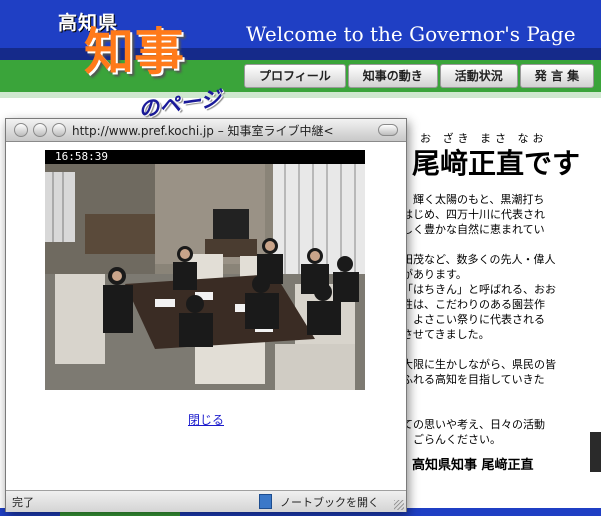 This screenshot has height=516, width=601. What do you see at coordinates (473, 465) in the screenshot?
I see `governor-signature: 高知県知事 尾﨑正直` at bounding box center [473, 465].